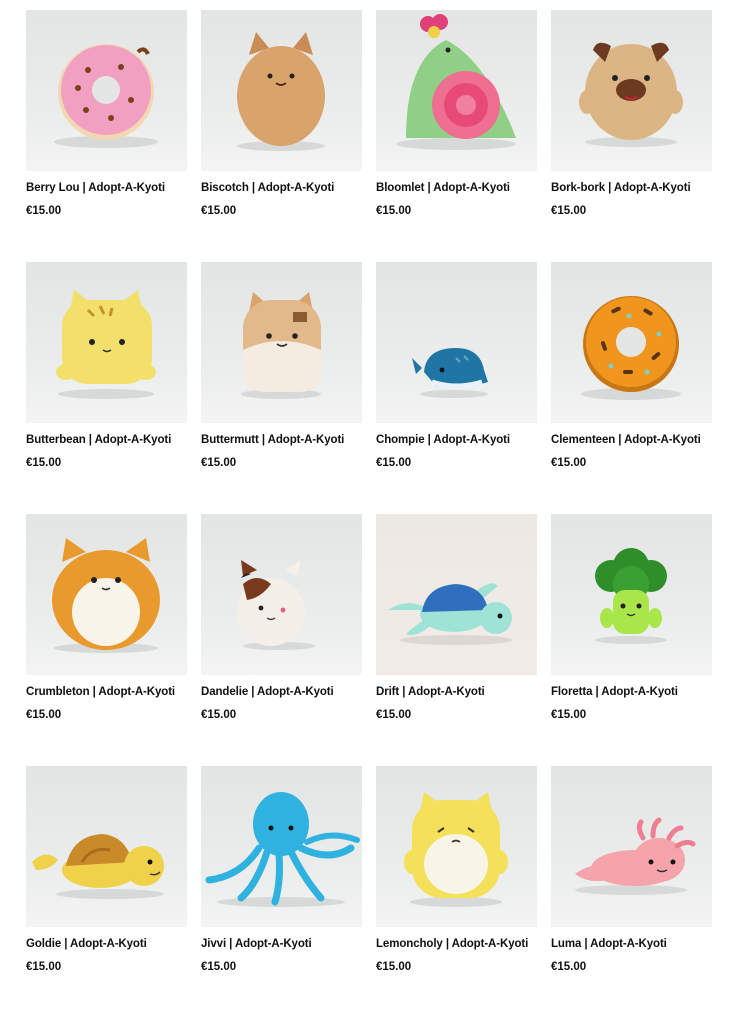 This screenshot has height=1018, width=733. I want to click on product-name: Jivvi | Adopt-A-Kyoti, so click(281, 944).